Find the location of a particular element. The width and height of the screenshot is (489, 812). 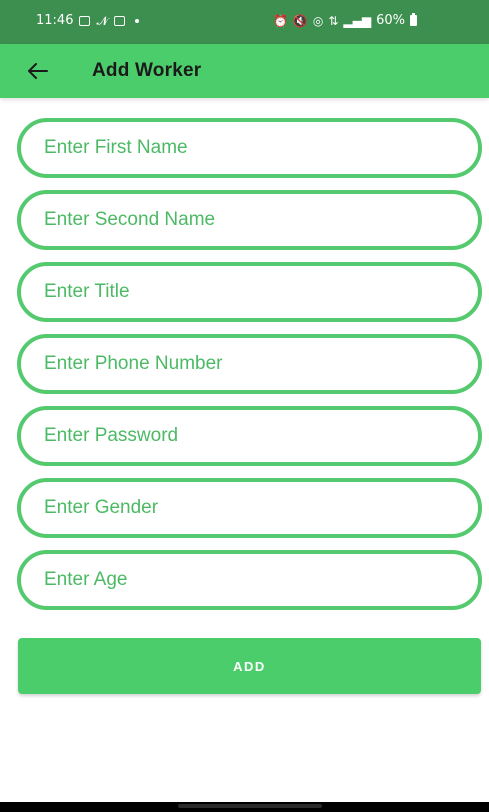

network-type-icon: ⇅ is located at coordinates (333, 20).